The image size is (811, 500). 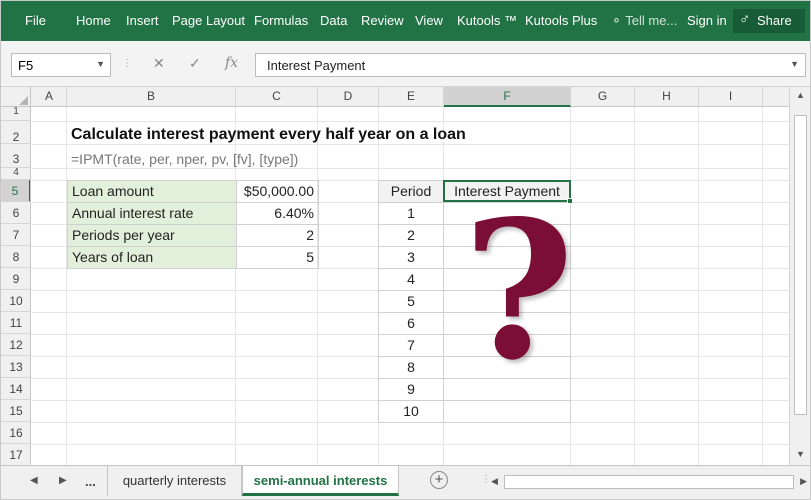 I want to click on tab-file: File, so click(x=34, y=21).